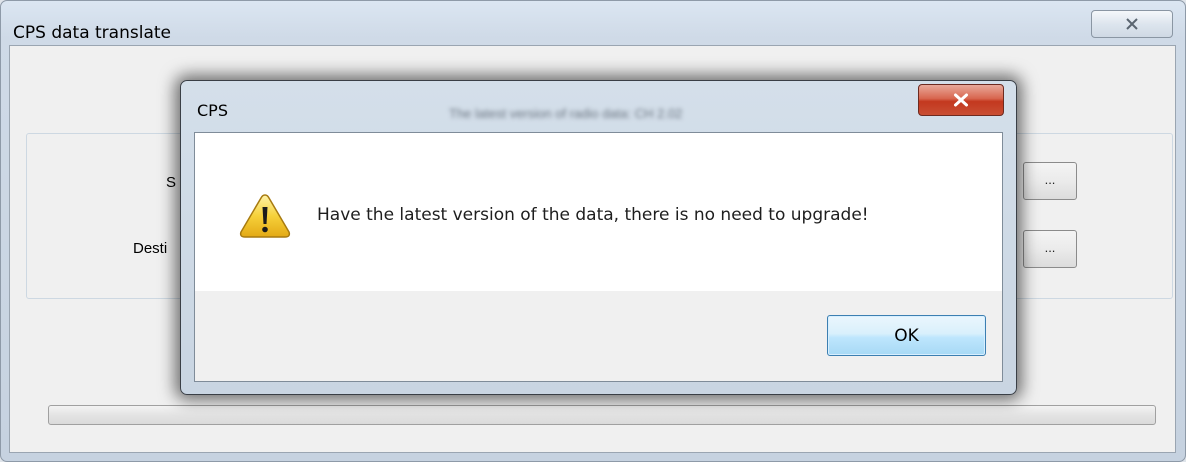 This screenshot has width=1186, height=462. Describe the element at coordinates (150, 248) in the screenshot. I see `destination-label: Desti` at that location.